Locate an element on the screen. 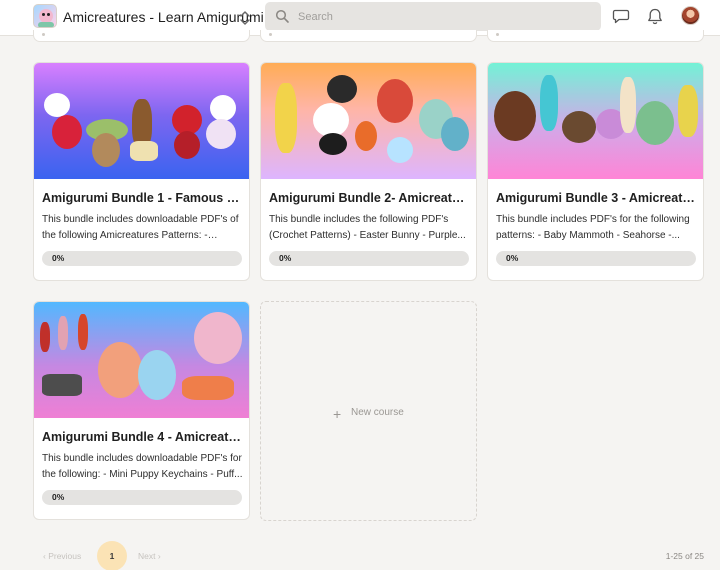 This screenshot has width=720, height=570. logo-face is located at coordinates (46, 16).